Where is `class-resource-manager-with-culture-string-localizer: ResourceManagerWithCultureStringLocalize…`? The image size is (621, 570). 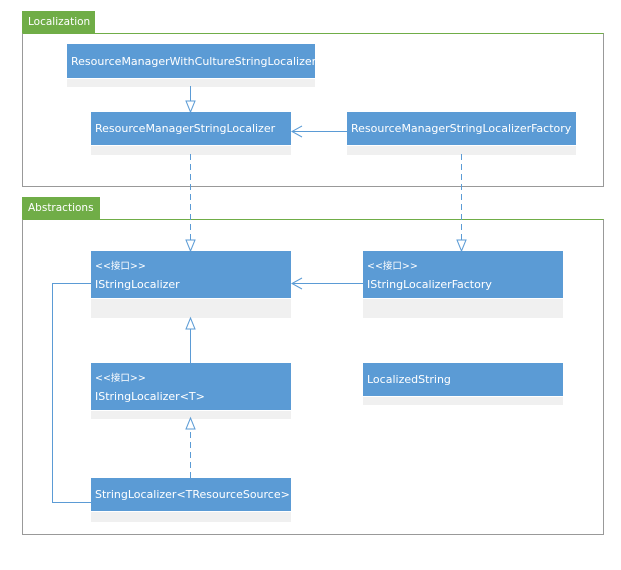
class-resource-manager-with-culture-string-localizer: ResourceManagerWithCultureStringLocalize… is located at coordinates (192, 65).